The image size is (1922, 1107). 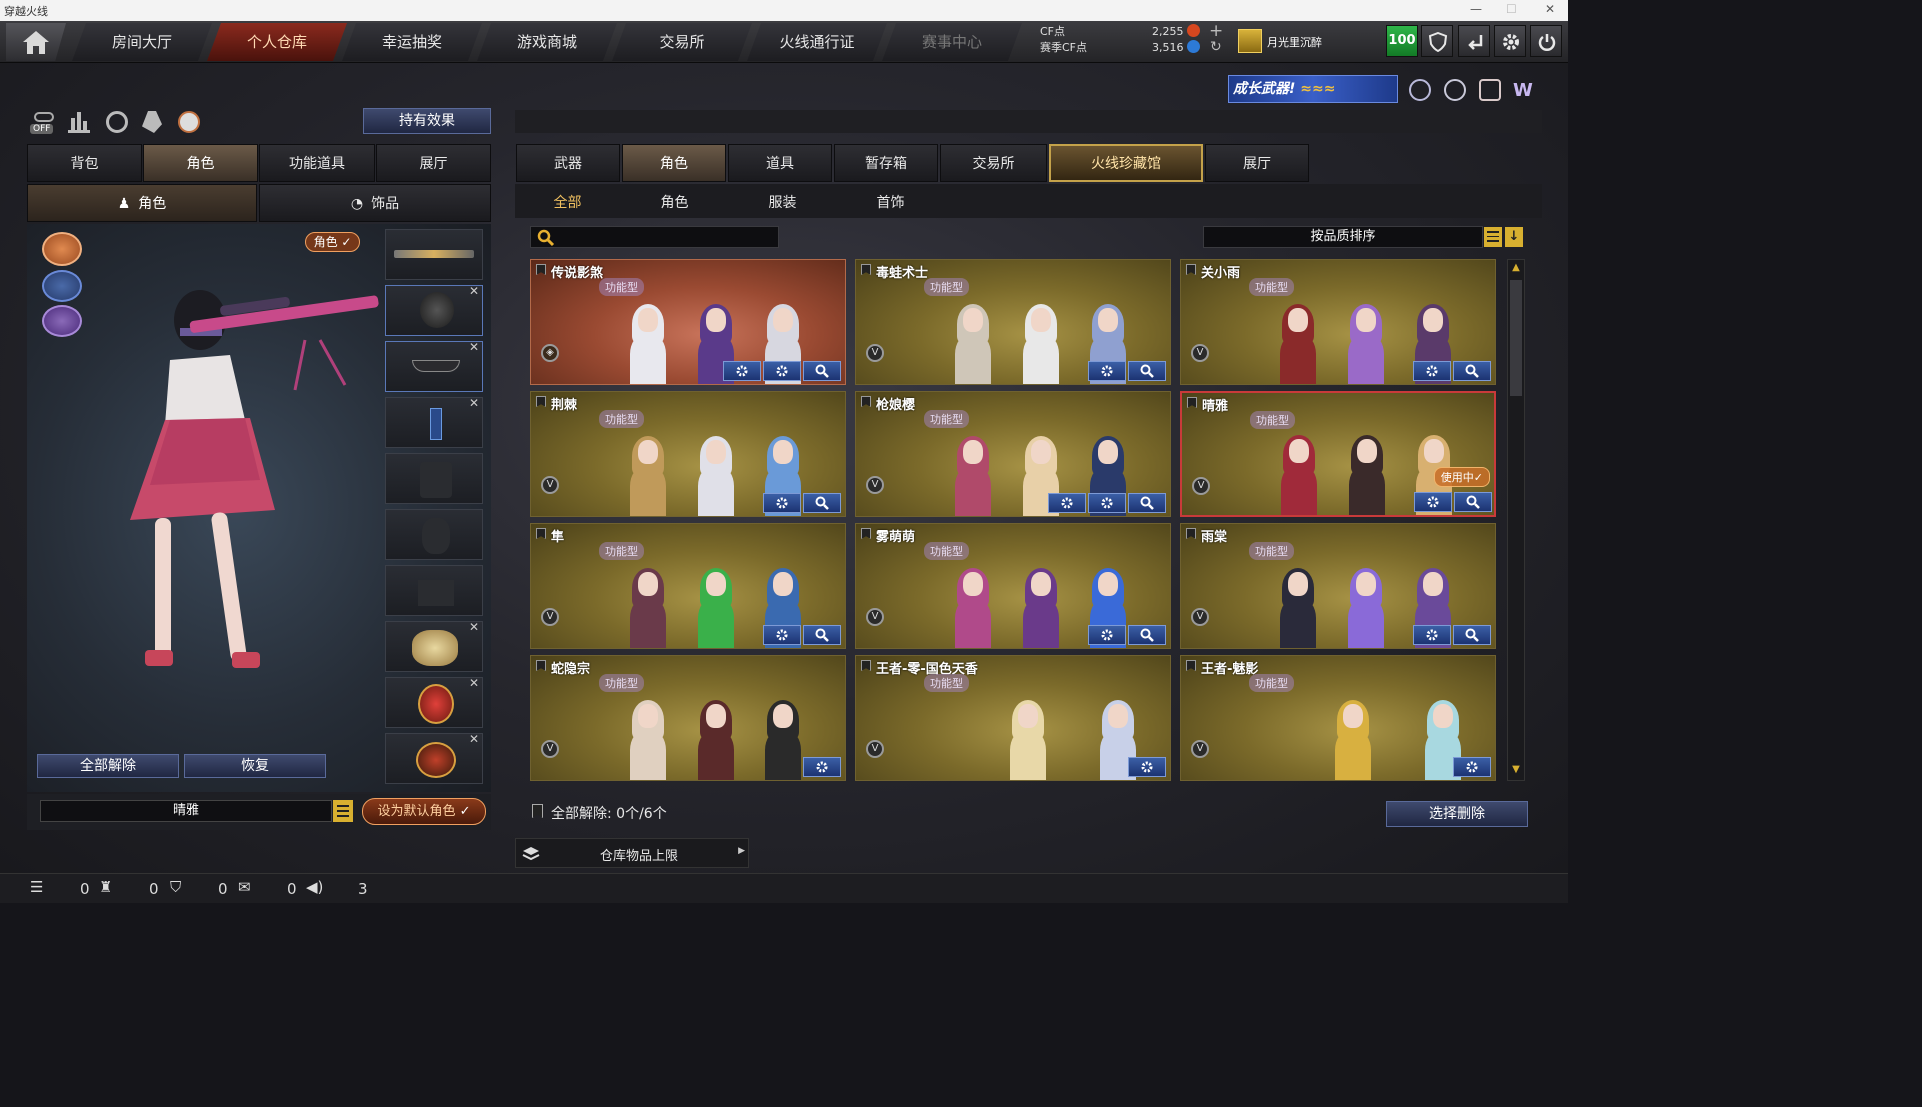 I want to click on globe-icon, so click(x=1455, y=90).